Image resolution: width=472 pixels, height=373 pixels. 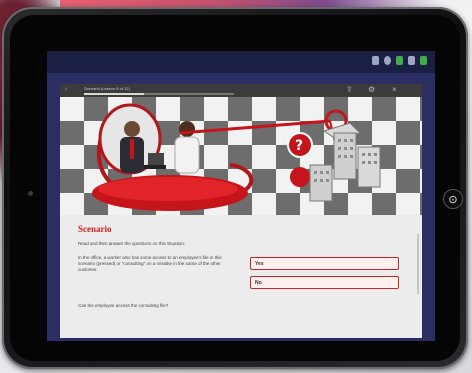 I want to click on connection-line, so click(x=255, y=127).